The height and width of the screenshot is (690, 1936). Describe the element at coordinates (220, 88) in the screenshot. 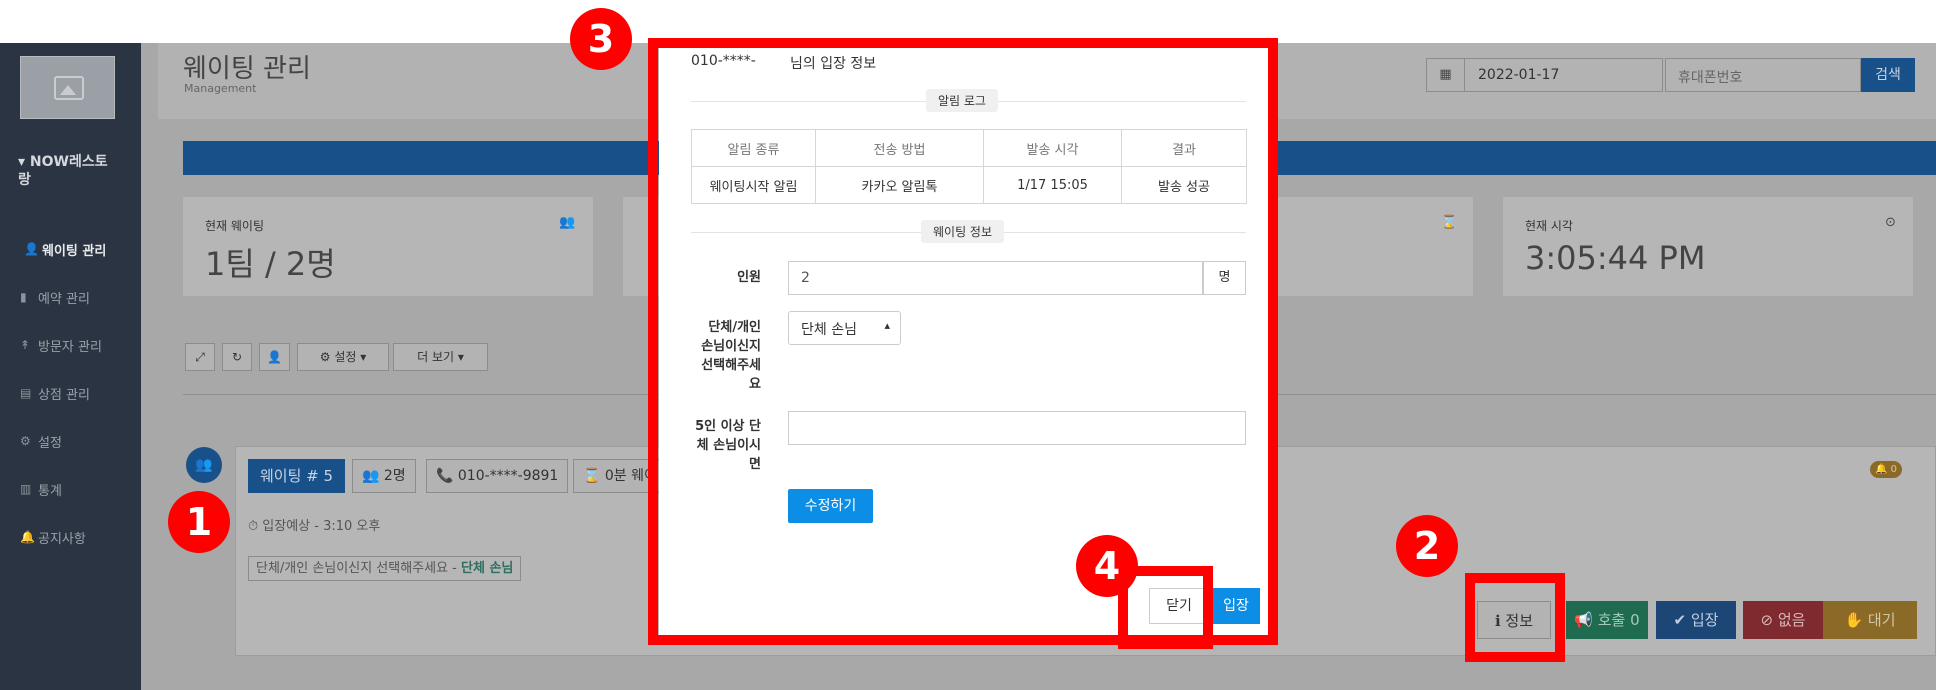

I see `page-subtitle: Management` at that location.